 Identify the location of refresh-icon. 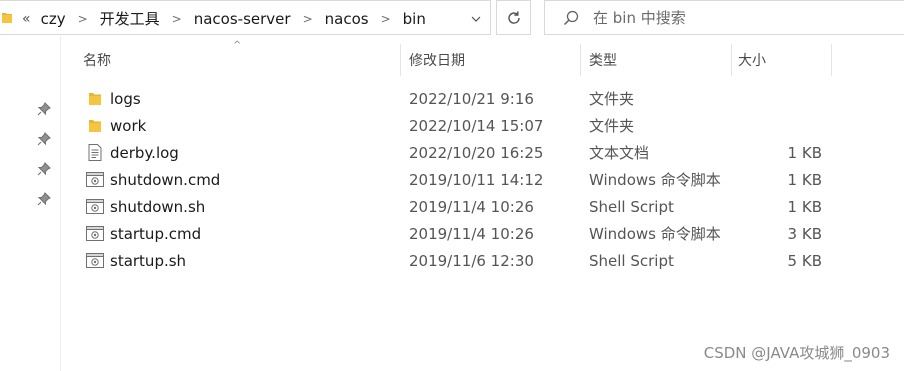
(513, 17).